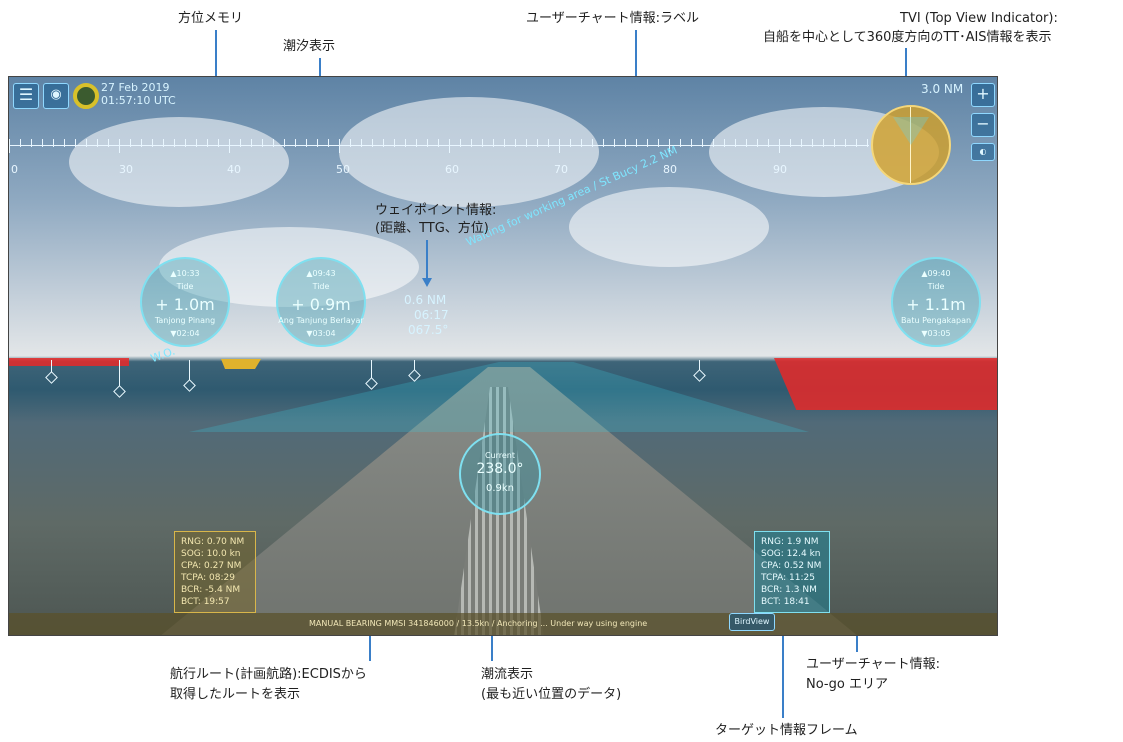 Image resolution: width=1123 pixels, height=742 pixels. Describe the element at coordinates (942, 89) in the screenshot. I see `tvi-range: 3.0 NM` at that location.